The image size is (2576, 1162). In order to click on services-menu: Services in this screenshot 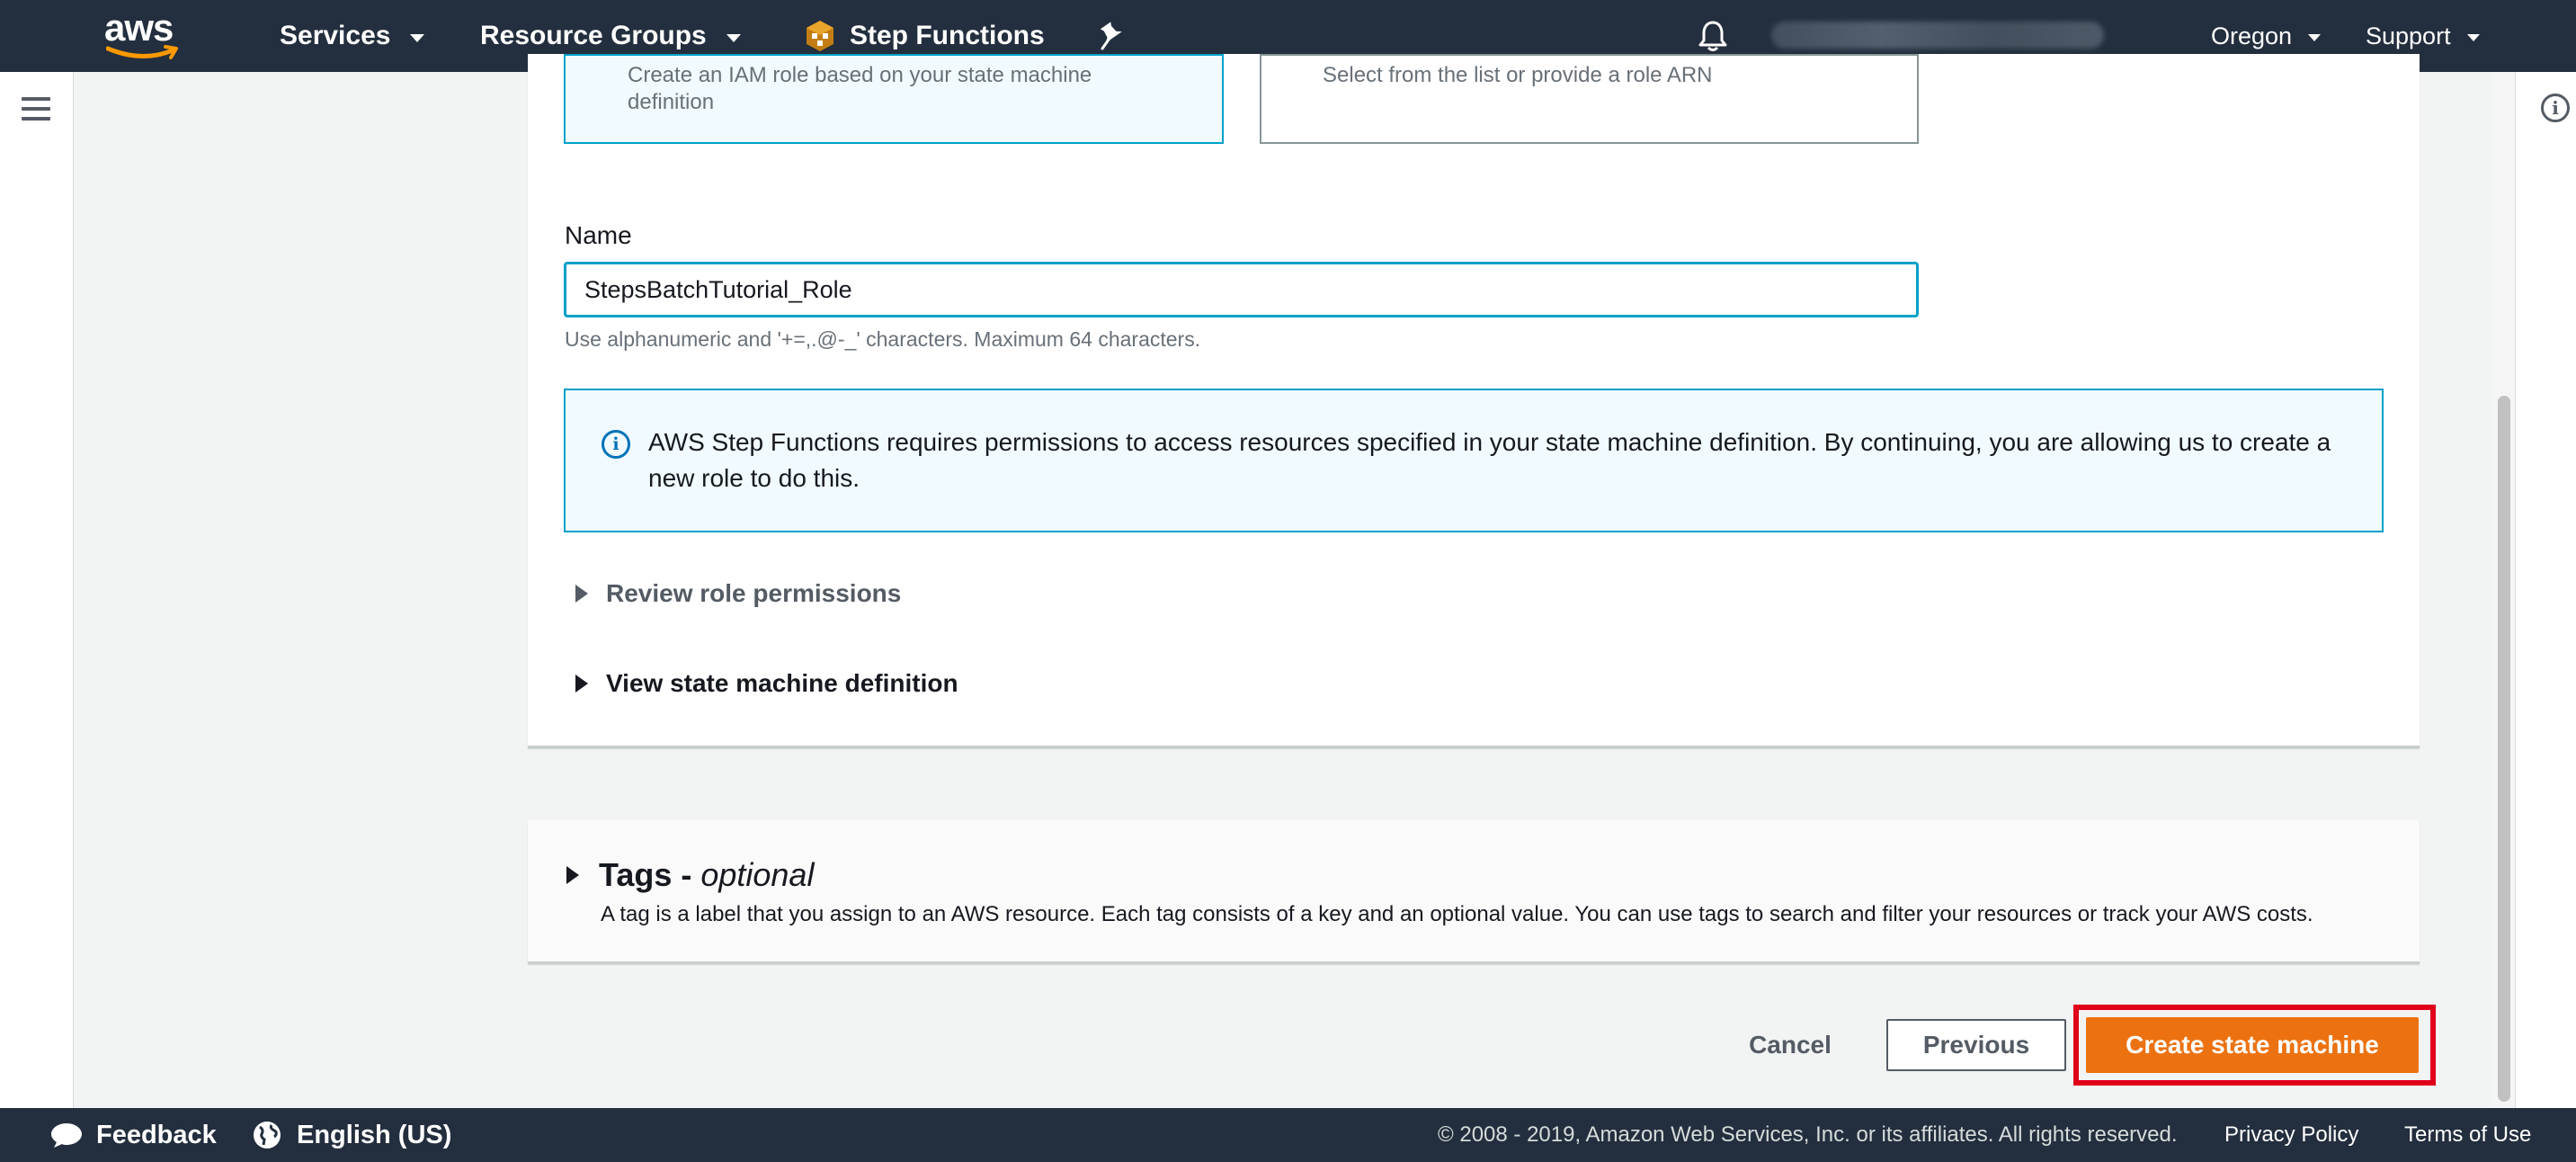, I will do `click(352, 36)`.